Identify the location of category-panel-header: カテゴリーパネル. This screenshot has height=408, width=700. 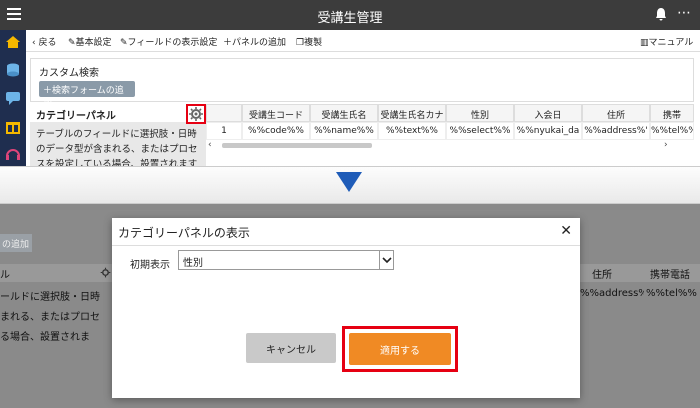
(118, 114).